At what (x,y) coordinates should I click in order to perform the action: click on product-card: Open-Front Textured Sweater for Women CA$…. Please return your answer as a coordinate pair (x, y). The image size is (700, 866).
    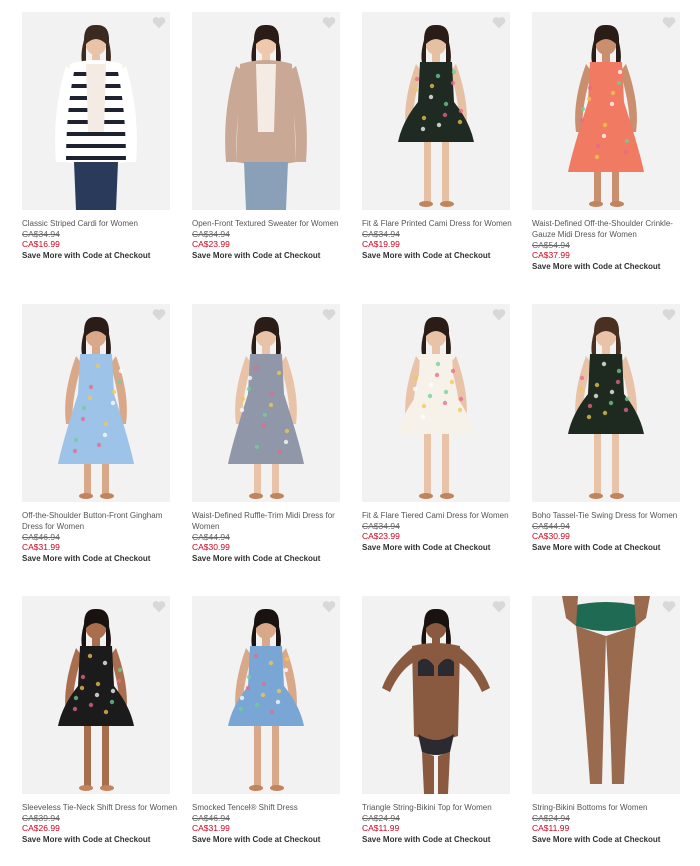
    Looking at the image, I should click on (271, 136).